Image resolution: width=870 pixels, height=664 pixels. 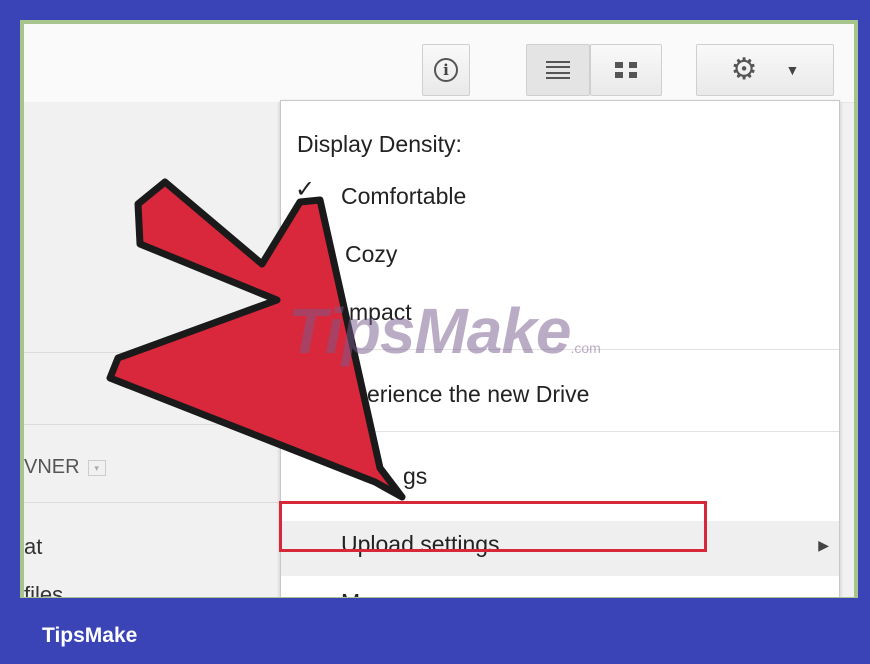 What do you see at coordinates (90, 635) in the screenshot?
I see `brand-label: TipsMake` at bounding box center [90, 635].